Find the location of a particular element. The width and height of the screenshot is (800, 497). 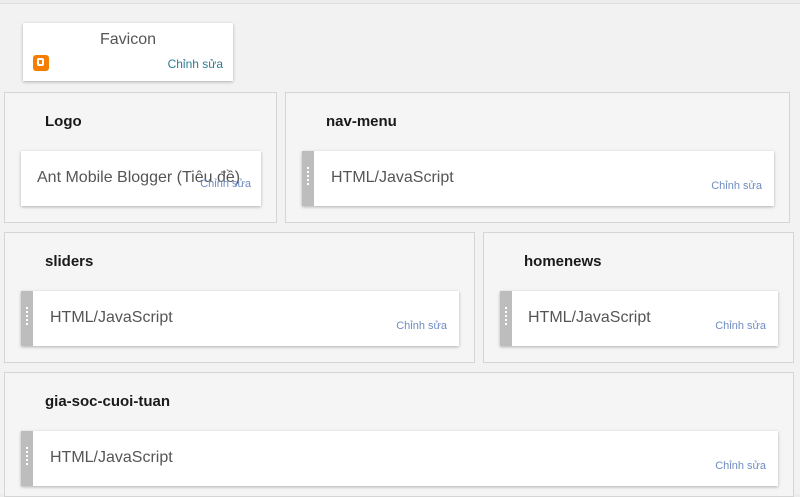

favicon-title: Favicon is located at coordinates (128, 39).